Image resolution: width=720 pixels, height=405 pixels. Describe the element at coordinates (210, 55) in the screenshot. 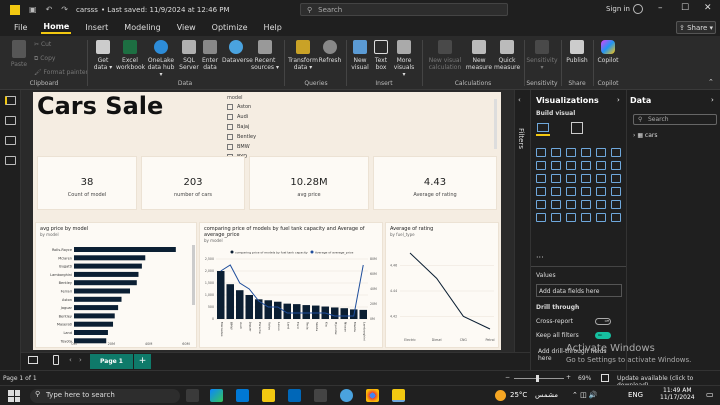

I see `enter-data-button: Enter data` at that location.